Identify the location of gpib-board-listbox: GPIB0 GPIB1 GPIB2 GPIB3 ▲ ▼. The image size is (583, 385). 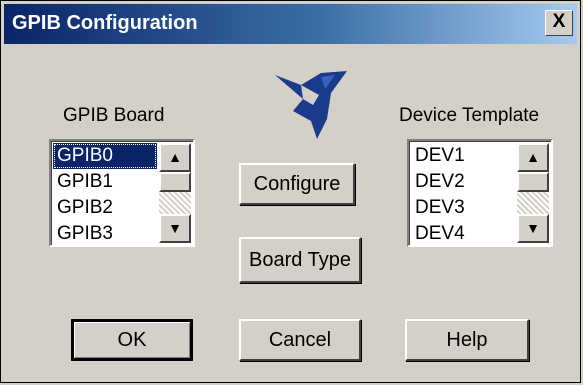
(122, 193).